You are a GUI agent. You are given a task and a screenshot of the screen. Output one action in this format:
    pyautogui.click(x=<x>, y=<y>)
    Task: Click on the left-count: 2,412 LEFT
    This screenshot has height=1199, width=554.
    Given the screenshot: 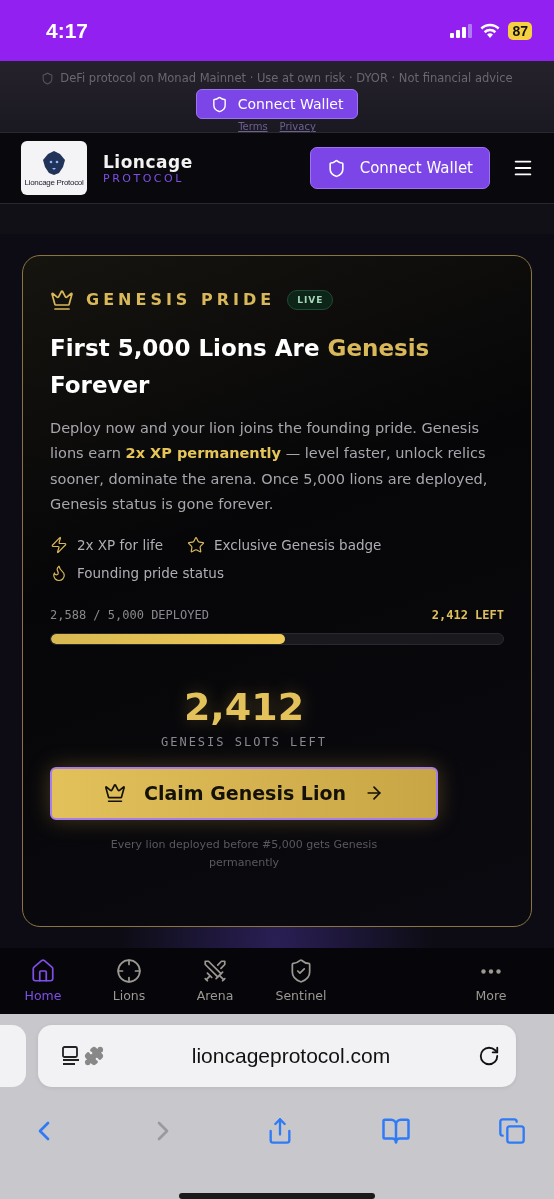 What is the action you would take?
    pyautogui.click(x=467, y=614)
    